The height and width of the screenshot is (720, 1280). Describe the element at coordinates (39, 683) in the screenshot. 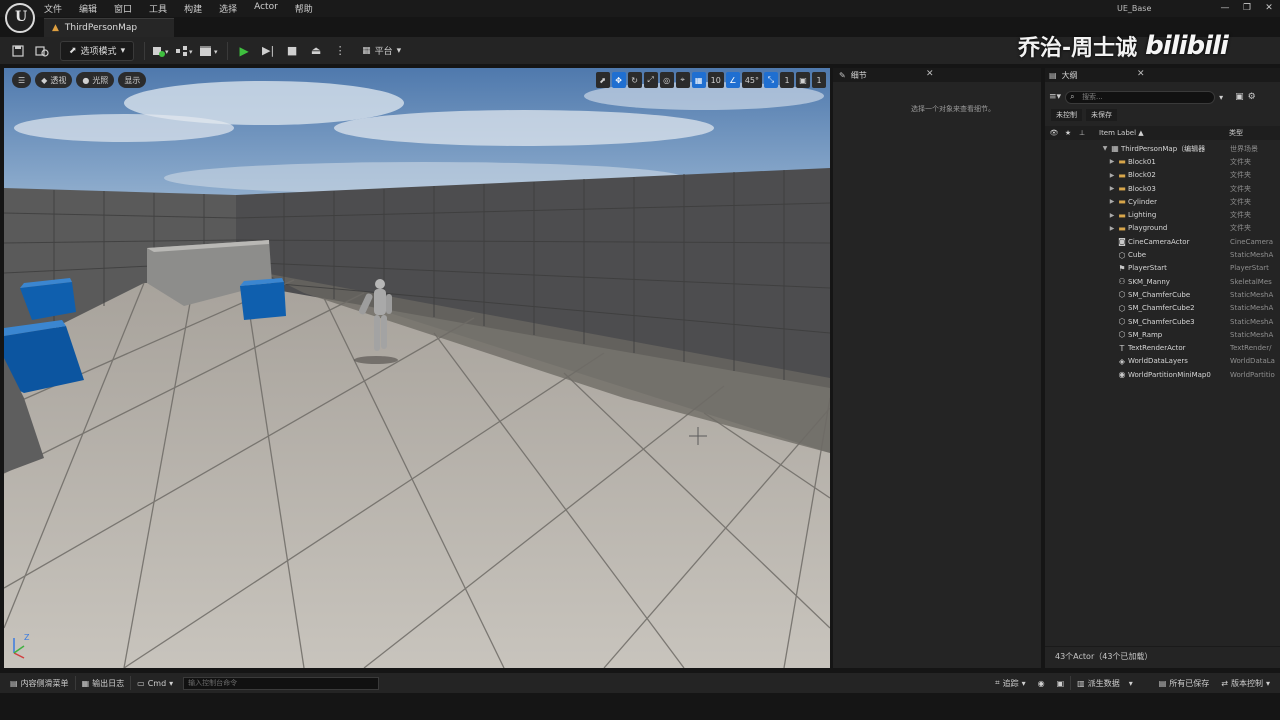

I see `content-drawer-button: ▤ 内容侧滑菜单` at that location.